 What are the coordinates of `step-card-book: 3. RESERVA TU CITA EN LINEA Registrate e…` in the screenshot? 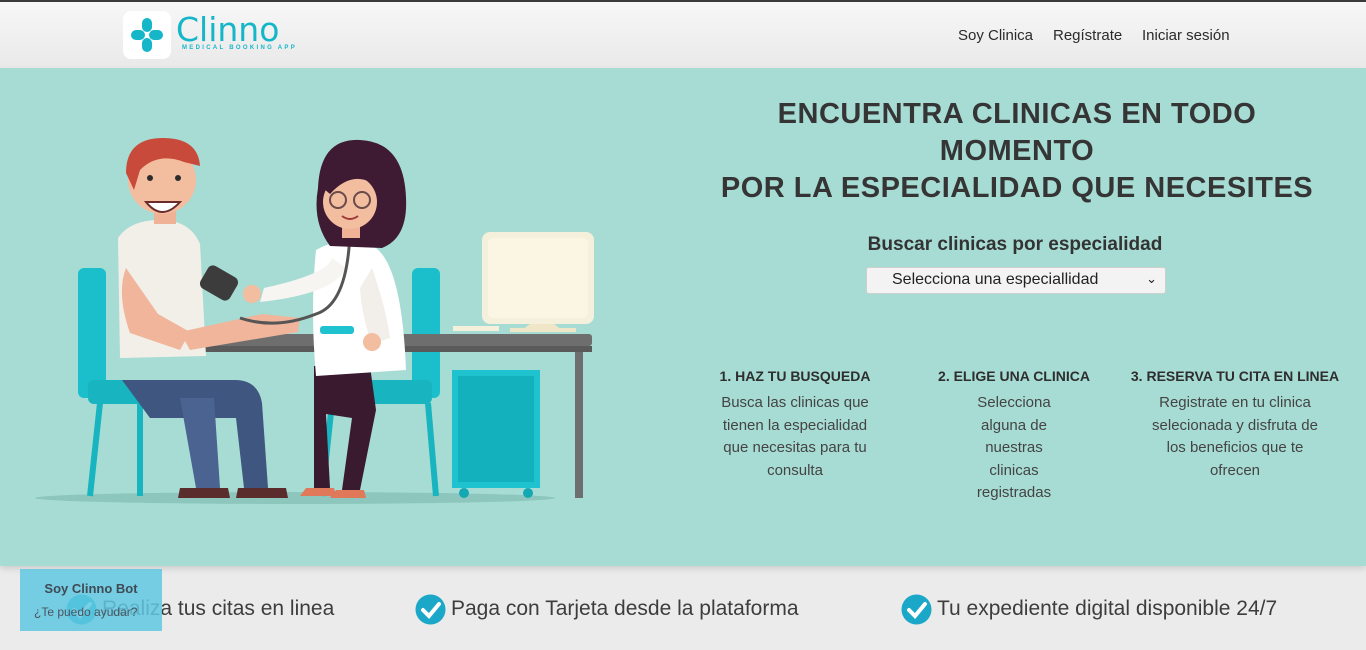 It's located at (1235, 425).